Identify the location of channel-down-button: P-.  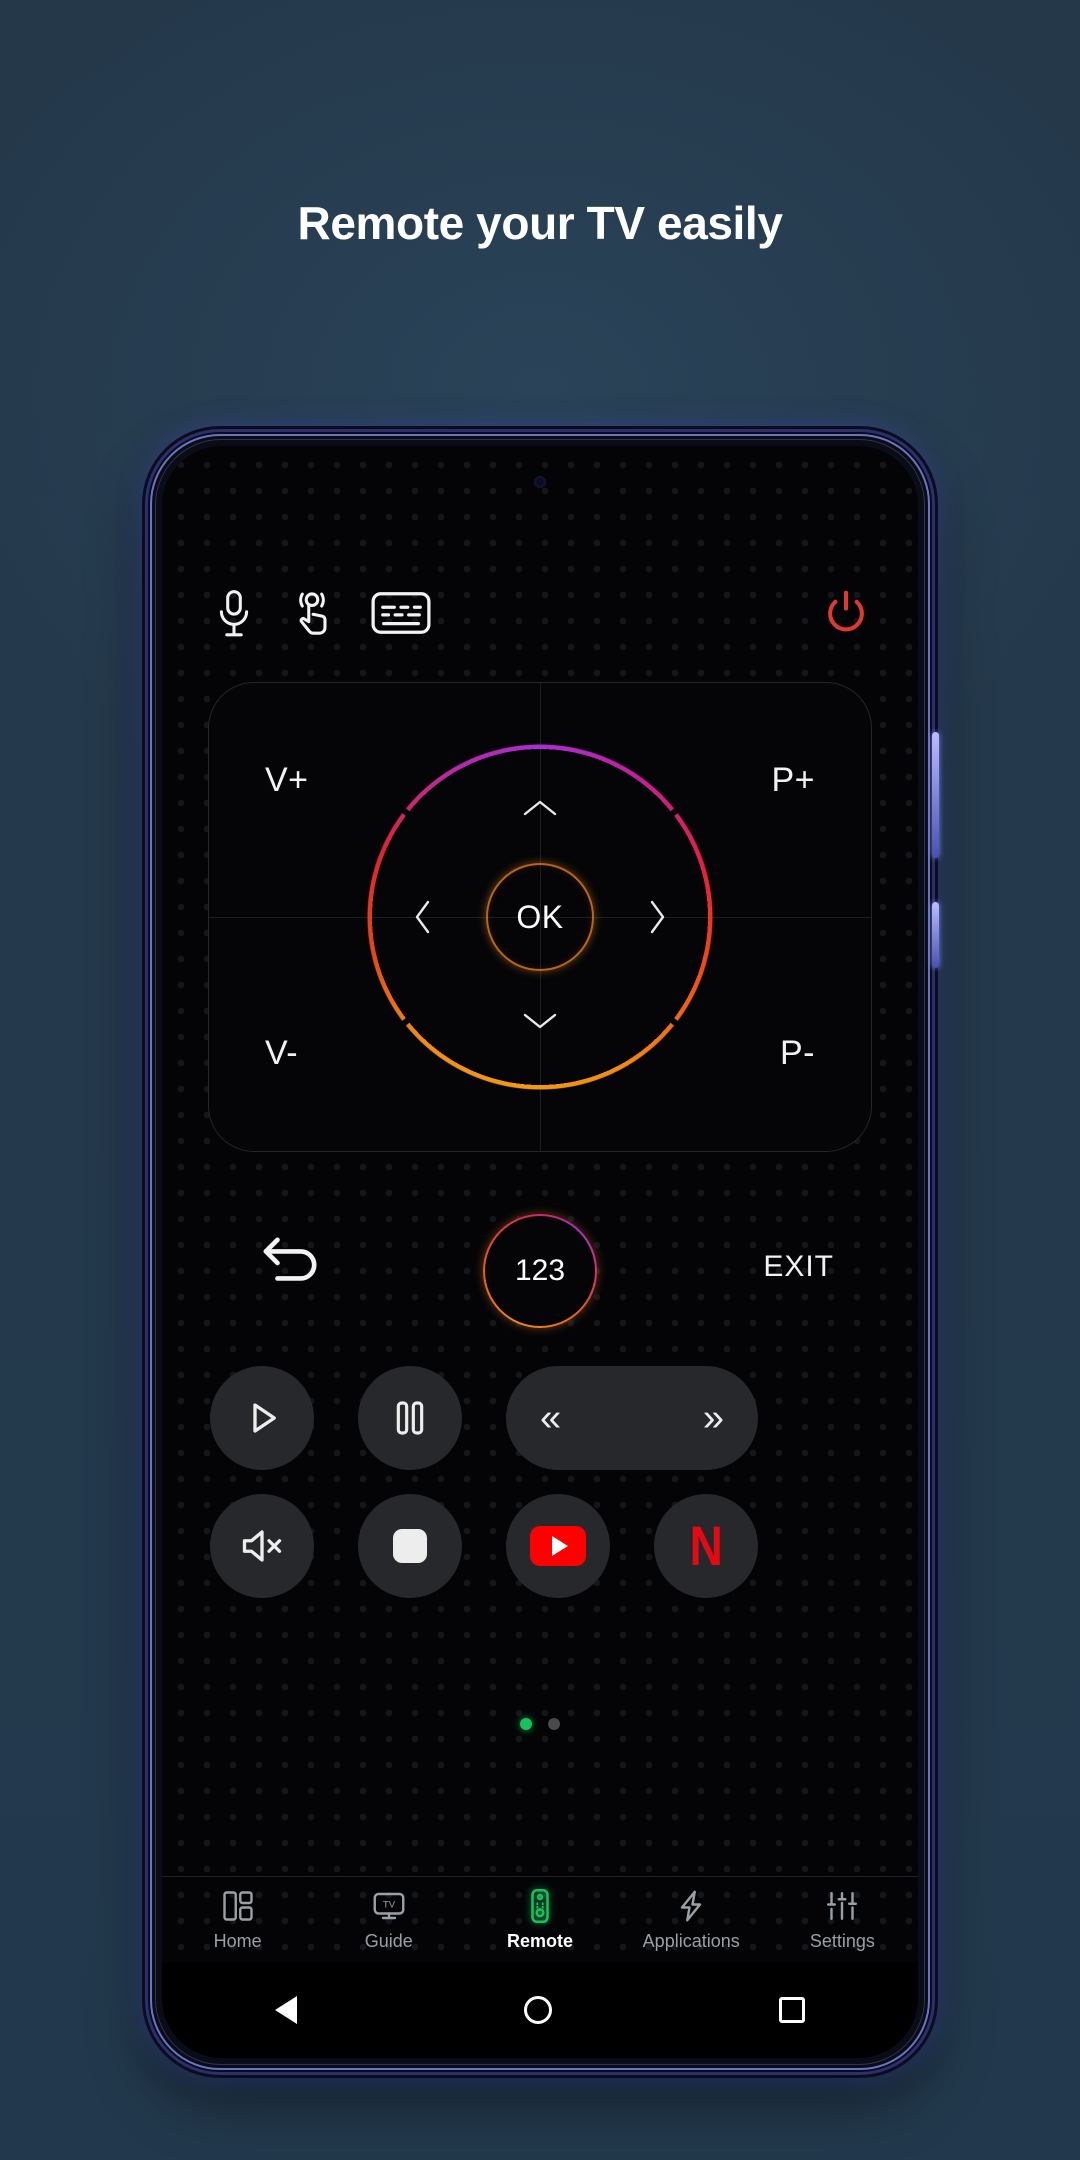
(797, 1053).